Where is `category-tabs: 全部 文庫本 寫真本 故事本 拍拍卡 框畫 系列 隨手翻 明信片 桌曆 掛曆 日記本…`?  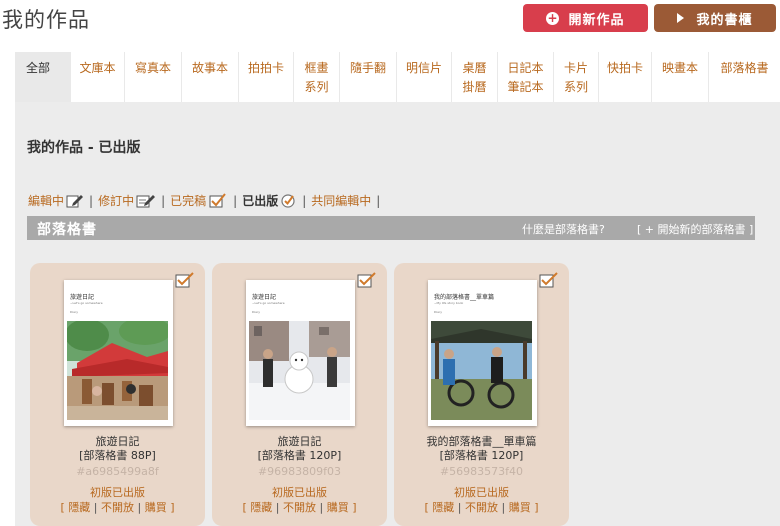 category-tabs: 全部 文庫本 寫真本 故事本 拍拍卡 框畫 系列 隨手翻 明信片 桌曆 掛曆 日記本… is located at coordinates (397, 77).